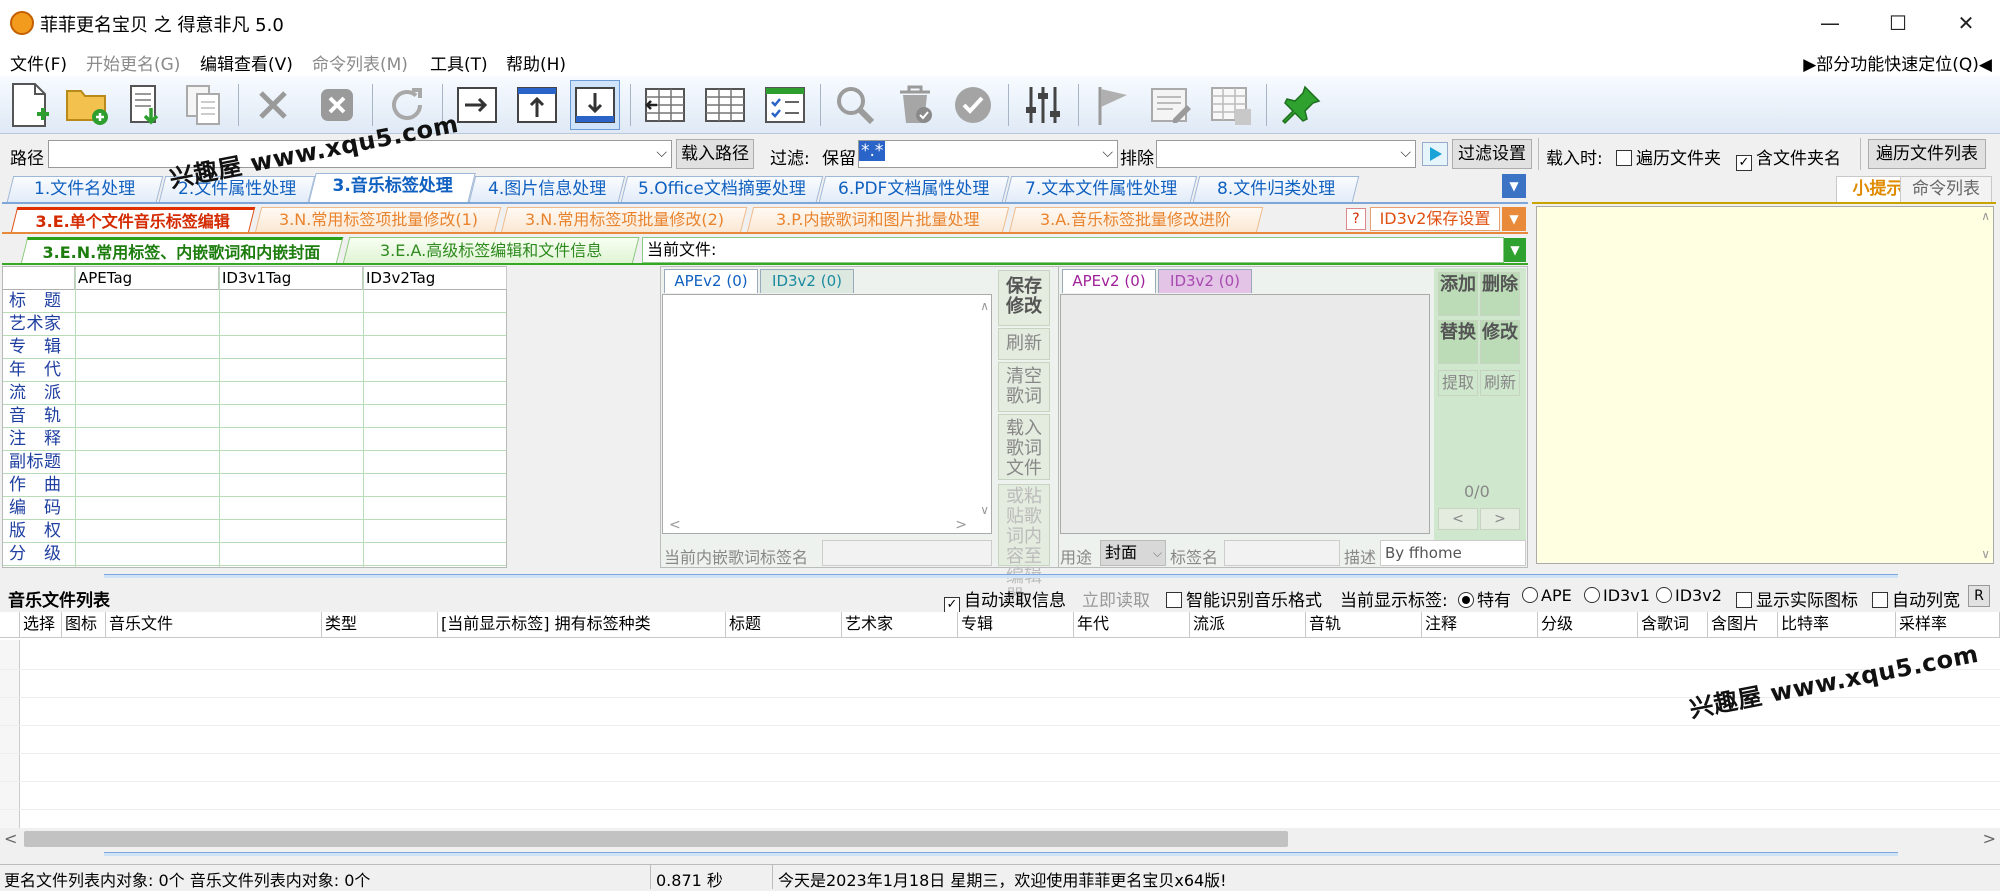 The image size is (2000, 891). I want to click on tag-row-copyright: 版权, so click(254, 531).